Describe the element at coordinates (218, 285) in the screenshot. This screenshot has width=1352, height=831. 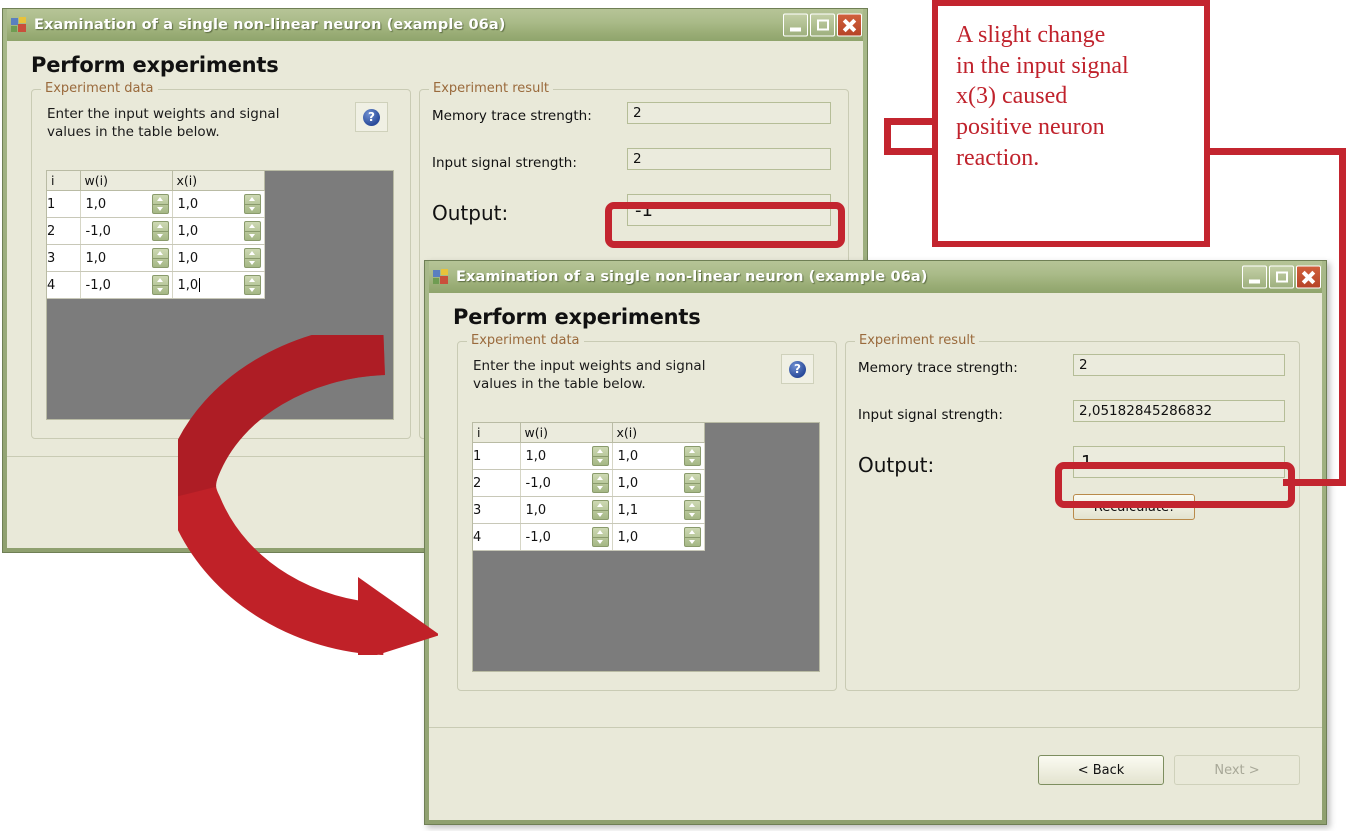
I see `x-cell-active: 1,0` at that location.